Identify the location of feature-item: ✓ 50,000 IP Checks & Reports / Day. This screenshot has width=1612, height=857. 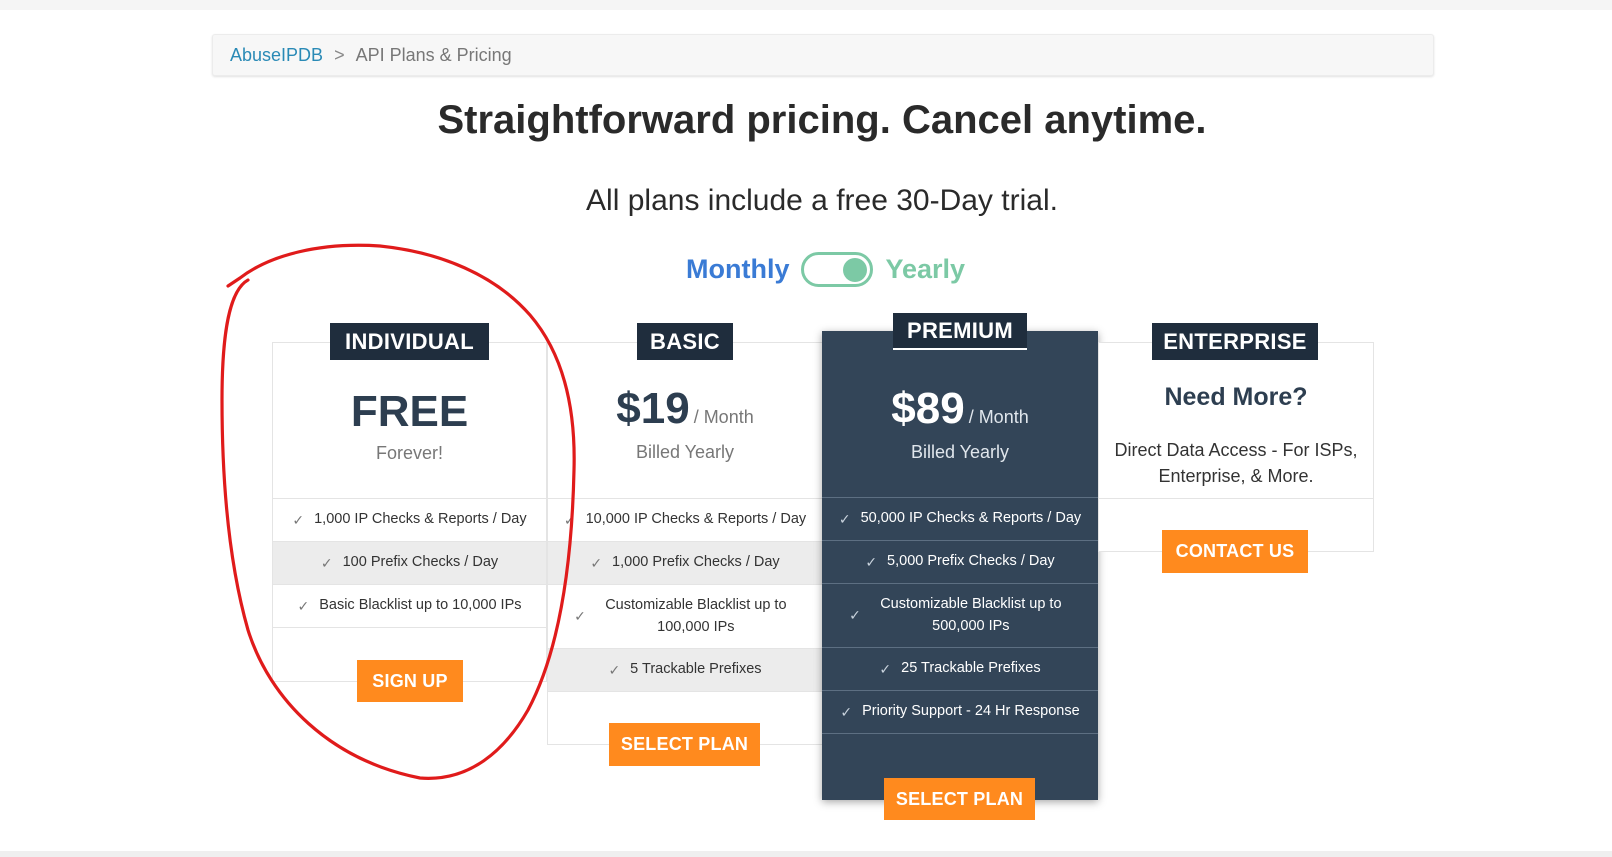
(960, 518).